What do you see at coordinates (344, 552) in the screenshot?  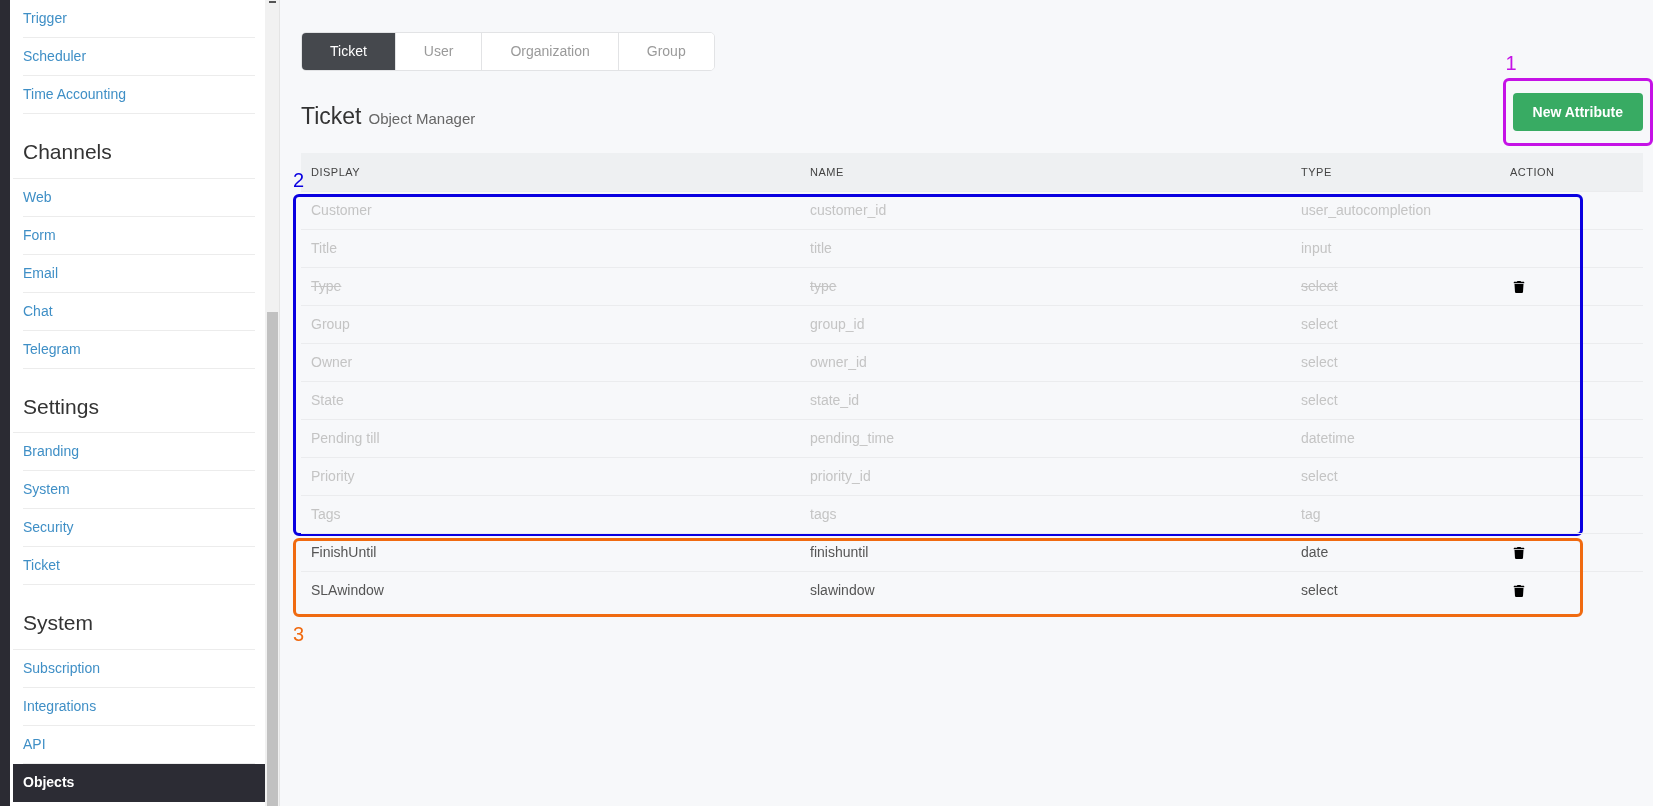 I see `display-cell-text: FinishUntil` at bounding box center [344, 552].